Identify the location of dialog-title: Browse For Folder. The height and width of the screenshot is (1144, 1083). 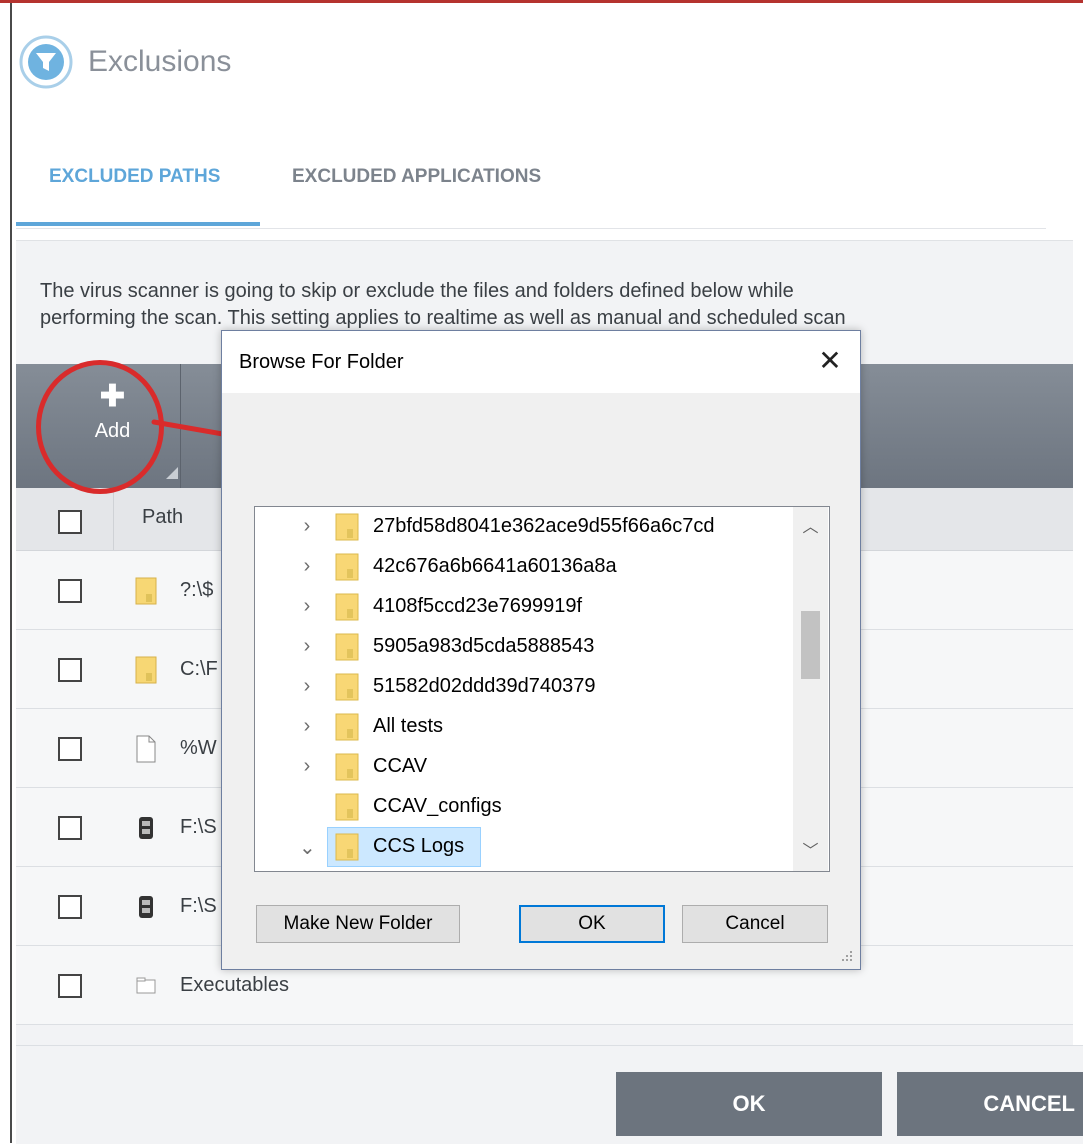
(321, 362).